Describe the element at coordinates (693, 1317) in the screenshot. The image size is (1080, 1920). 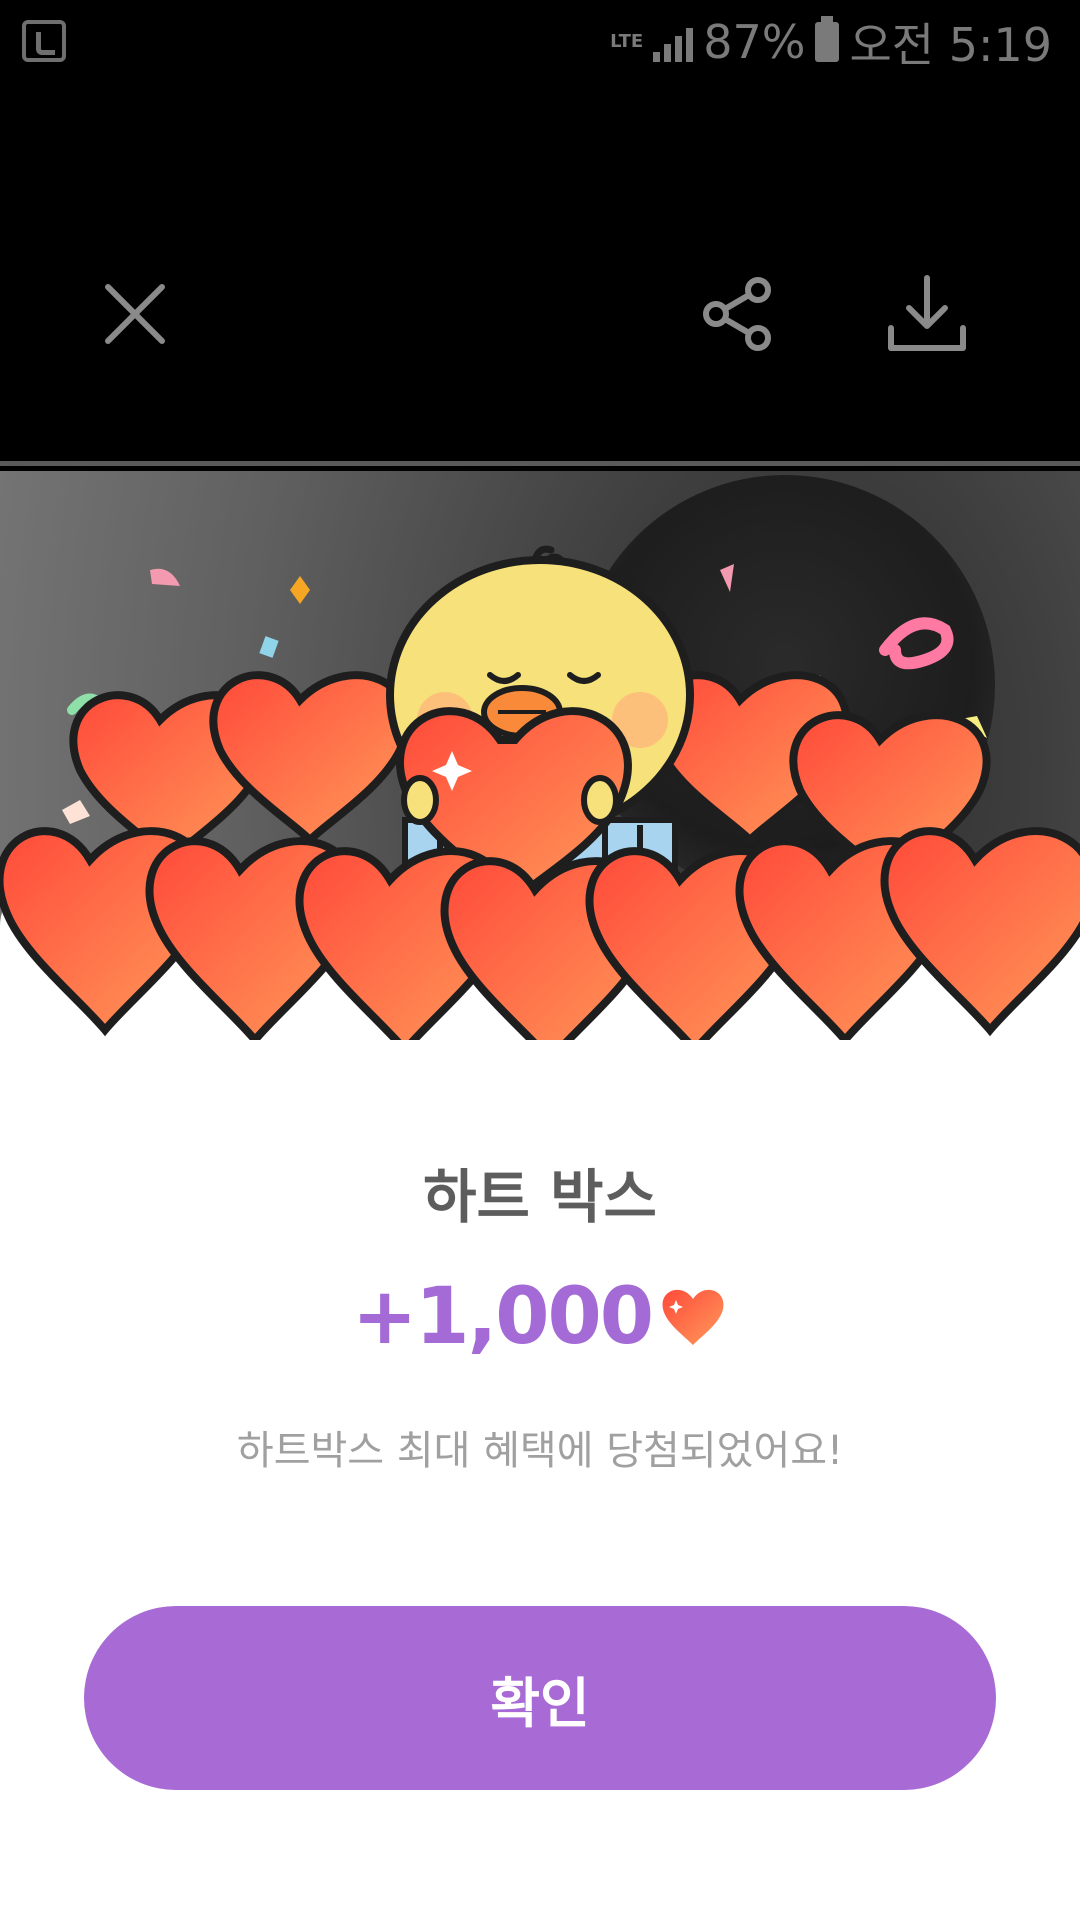
I see `heart-icon` at that location.